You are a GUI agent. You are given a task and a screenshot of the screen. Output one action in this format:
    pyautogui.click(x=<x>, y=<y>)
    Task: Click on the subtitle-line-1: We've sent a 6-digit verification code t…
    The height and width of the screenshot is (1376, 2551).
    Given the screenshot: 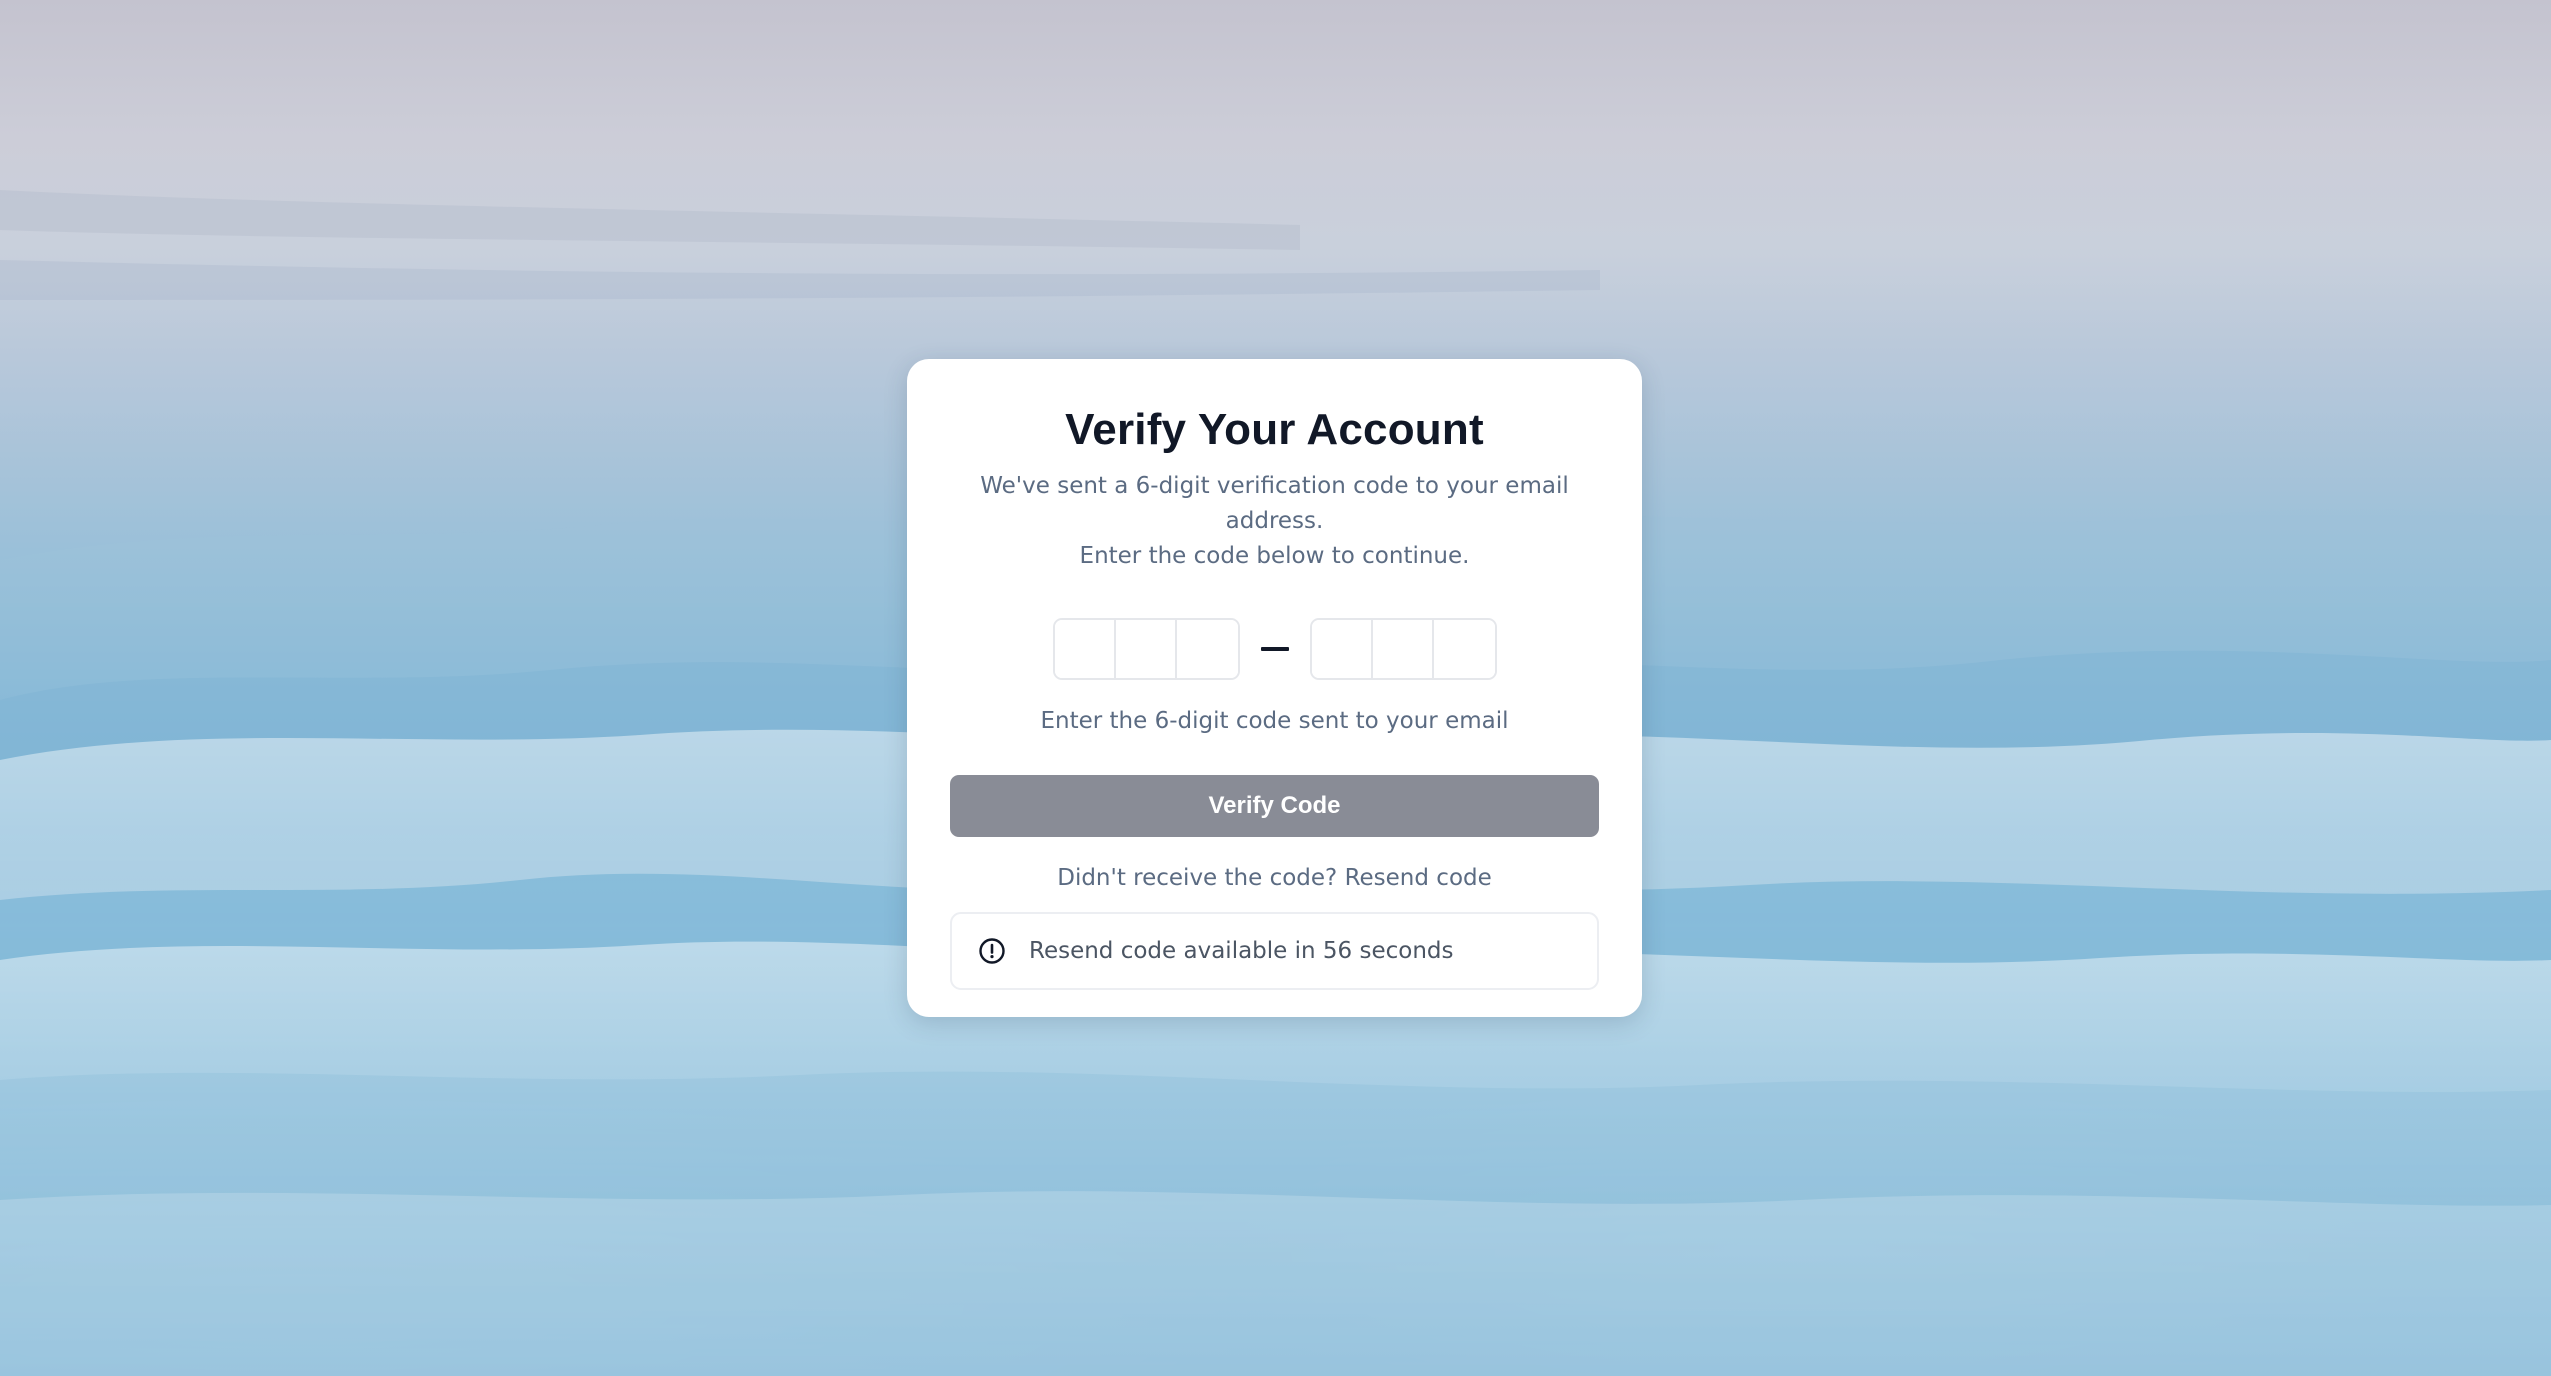 What is the action you would take?
    pyautogui.click(x=1274, y=503)
    